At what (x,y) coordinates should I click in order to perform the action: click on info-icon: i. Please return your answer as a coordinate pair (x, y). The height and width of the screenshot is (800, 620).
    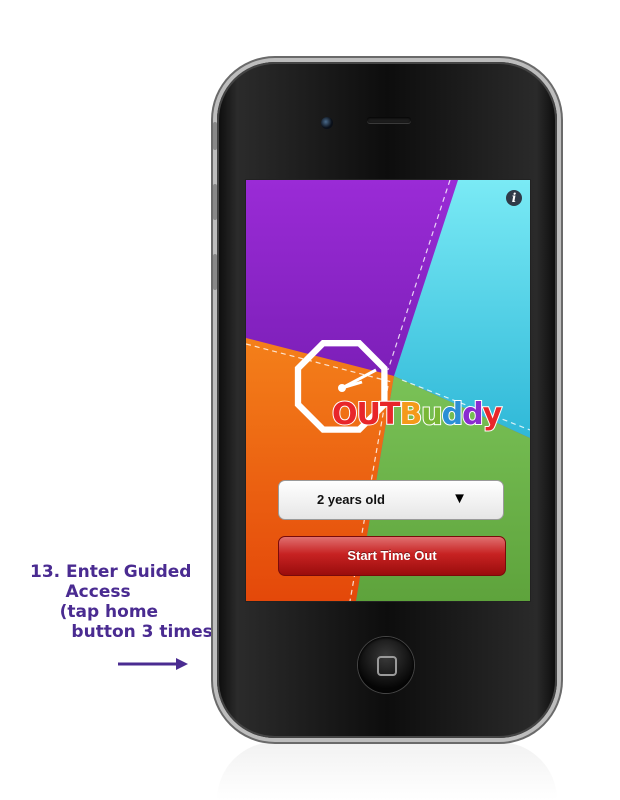
    Looking at the image, I should click on (514, 198).